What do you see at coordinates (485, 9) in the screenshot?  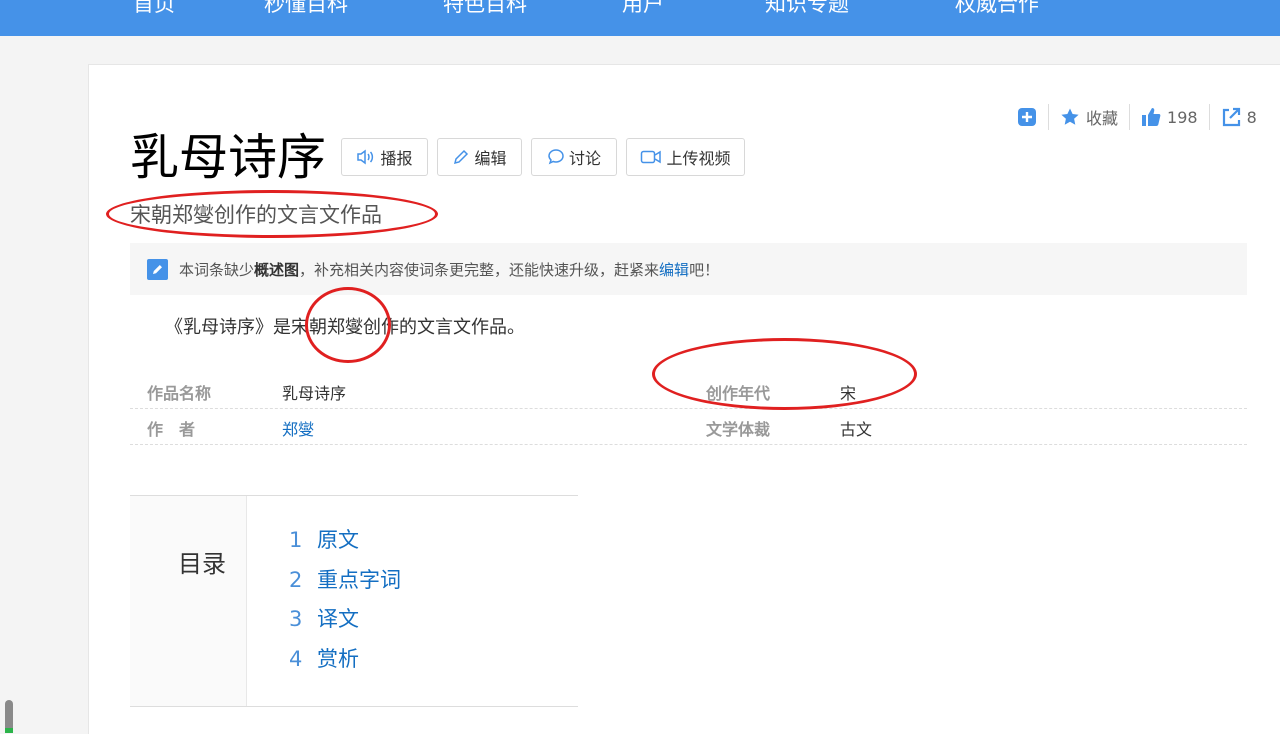 I see `nav-item-featured: 特色百科` at bounding box center [485, 9].